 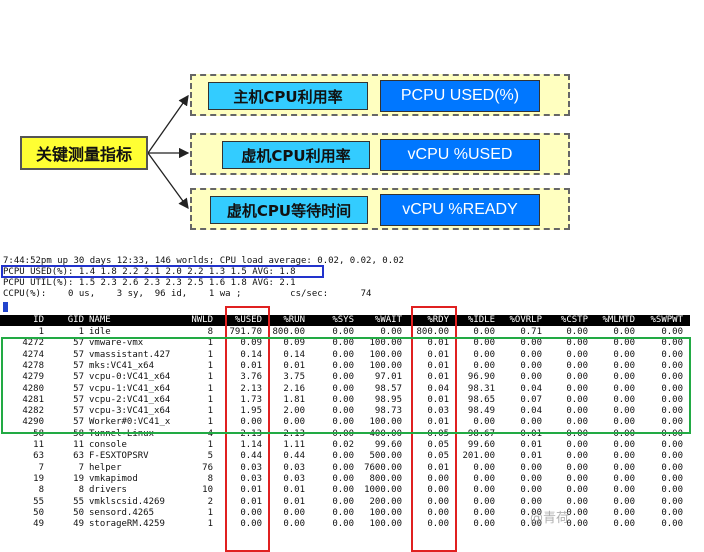 What do you see at coordinates (38, 456) in the screenshot?
I see `cell-id: 63` at bounding box center [38, 456].